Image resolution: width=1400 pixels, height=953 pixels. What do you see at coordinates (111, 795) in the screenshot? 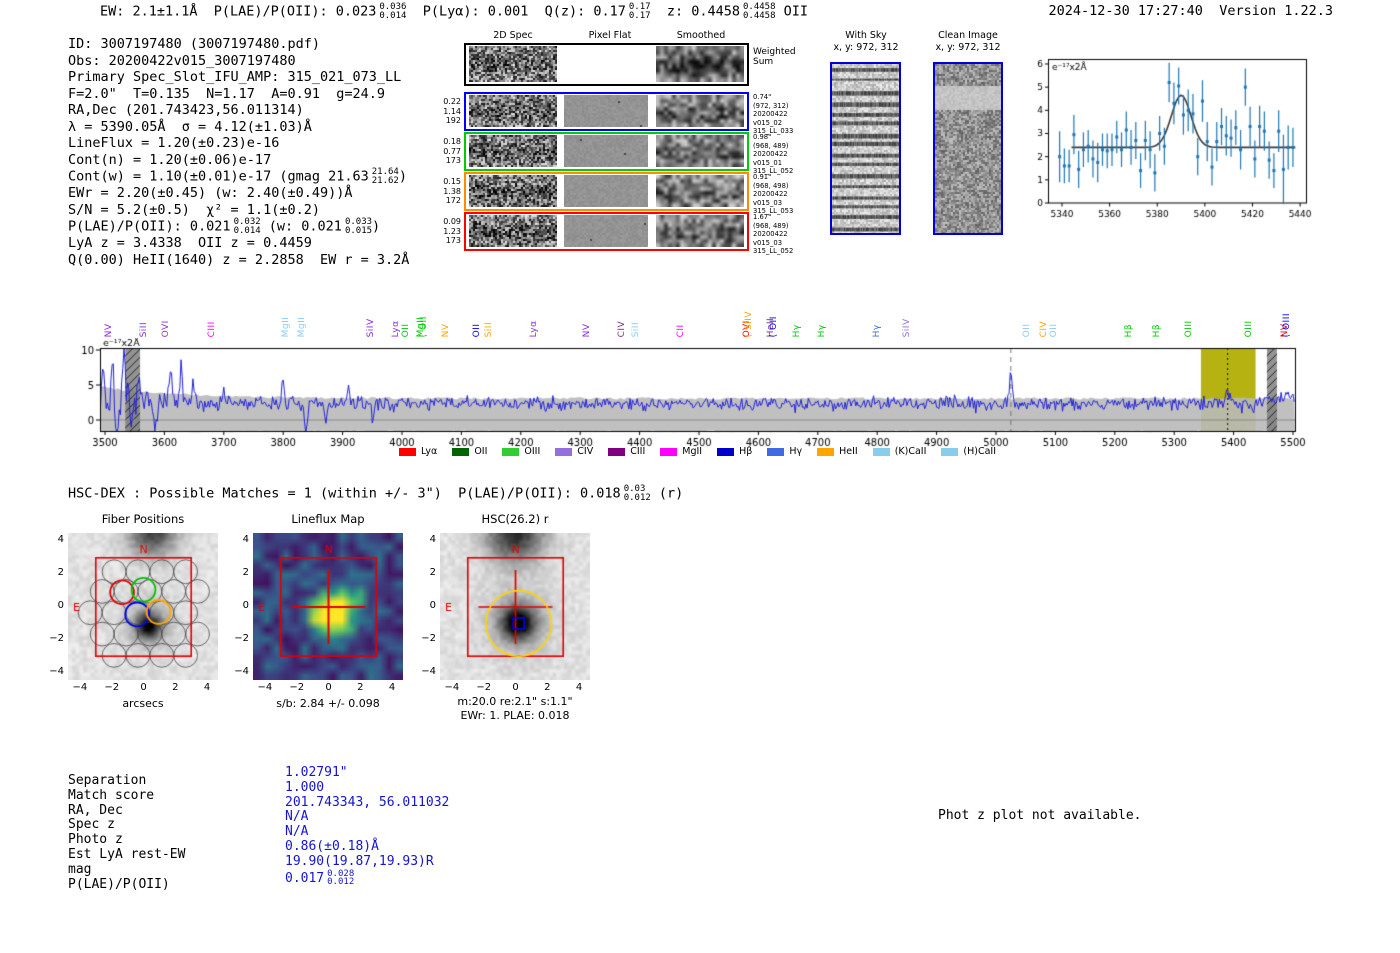
I see `match-row-label: Match score` at bounding box center [111, 795].